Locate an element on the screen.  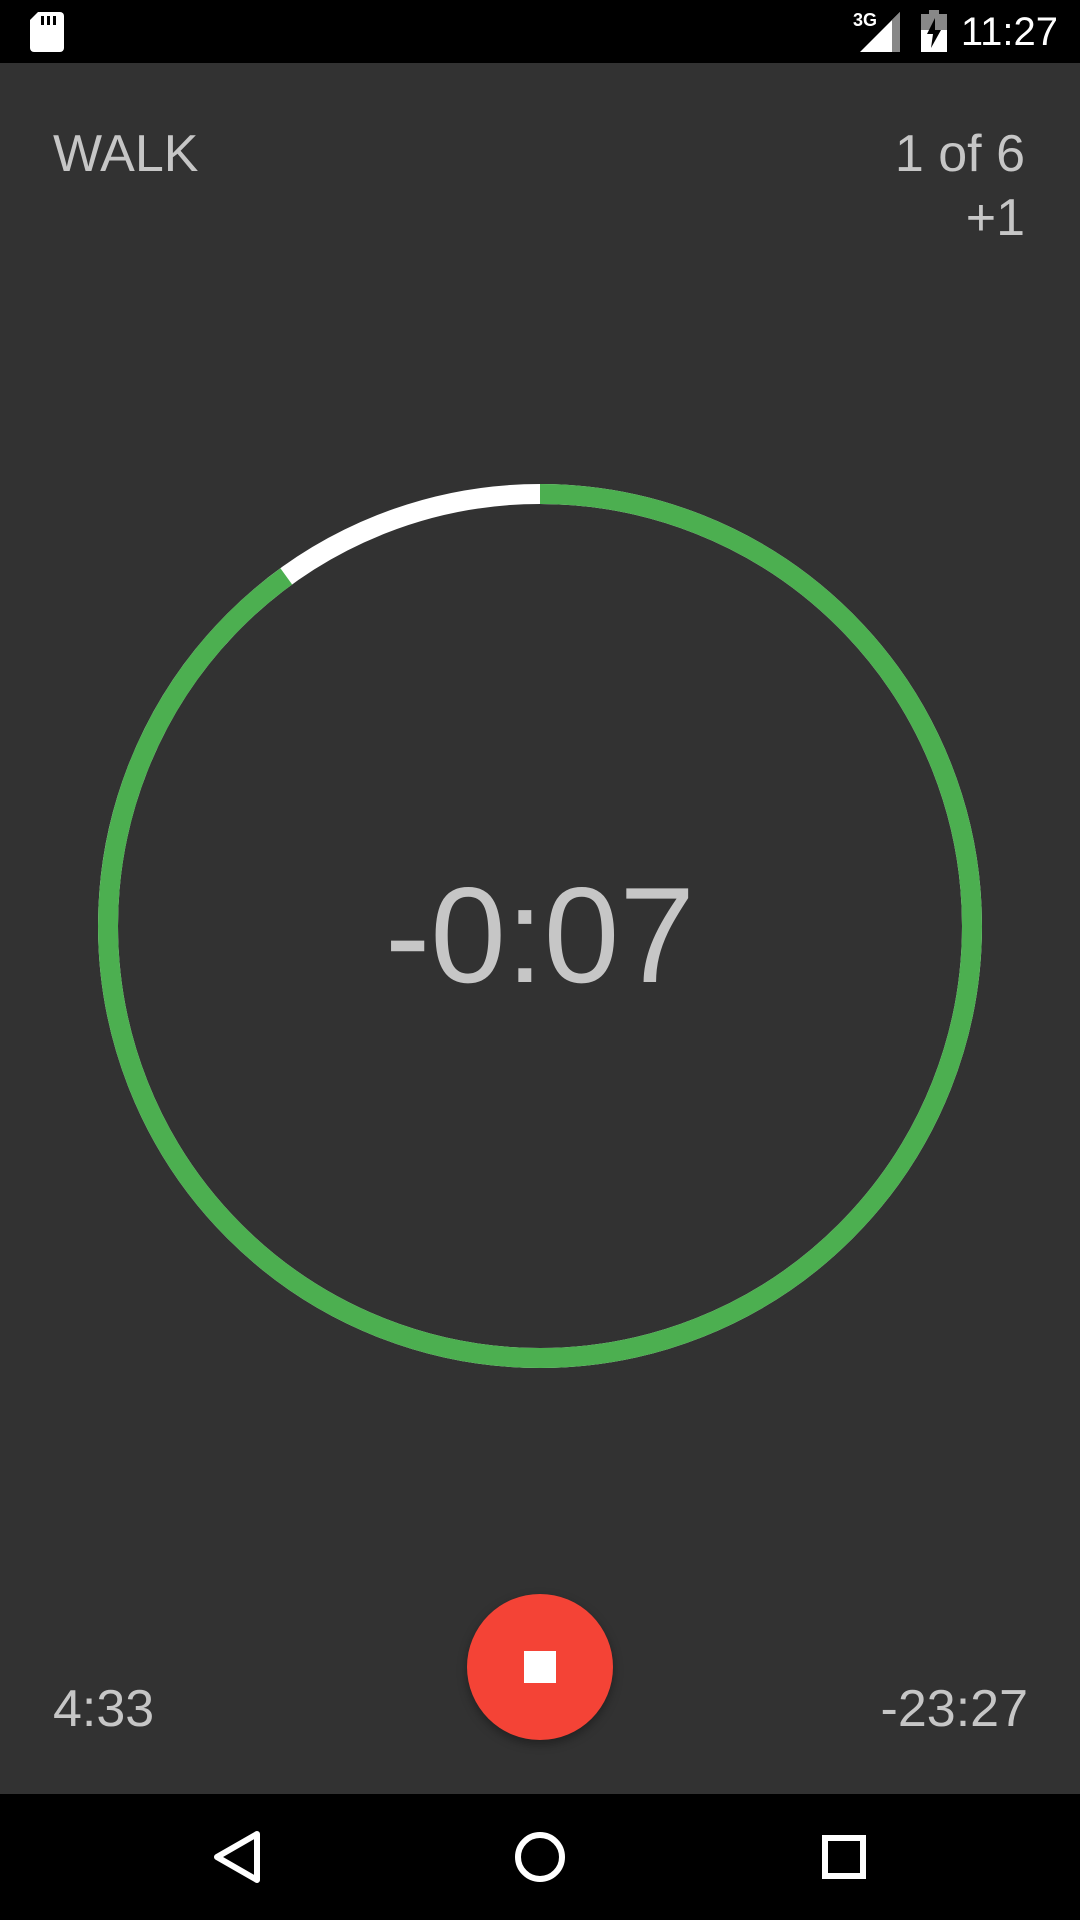
remaining-time: -23:27 is located at coordinates (954, 1709).